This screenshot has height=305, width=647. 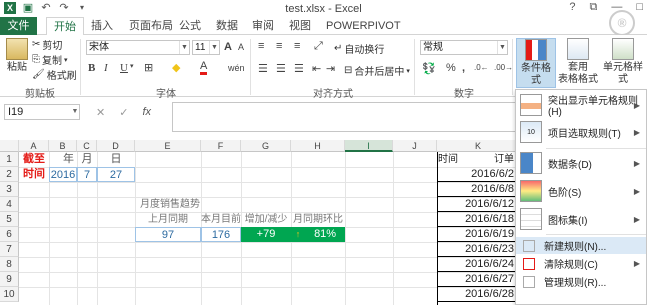 What do you see at coordinates (9, 189) in the screenshot?
I see `row-header: 3` at bounding box center [9, 189].